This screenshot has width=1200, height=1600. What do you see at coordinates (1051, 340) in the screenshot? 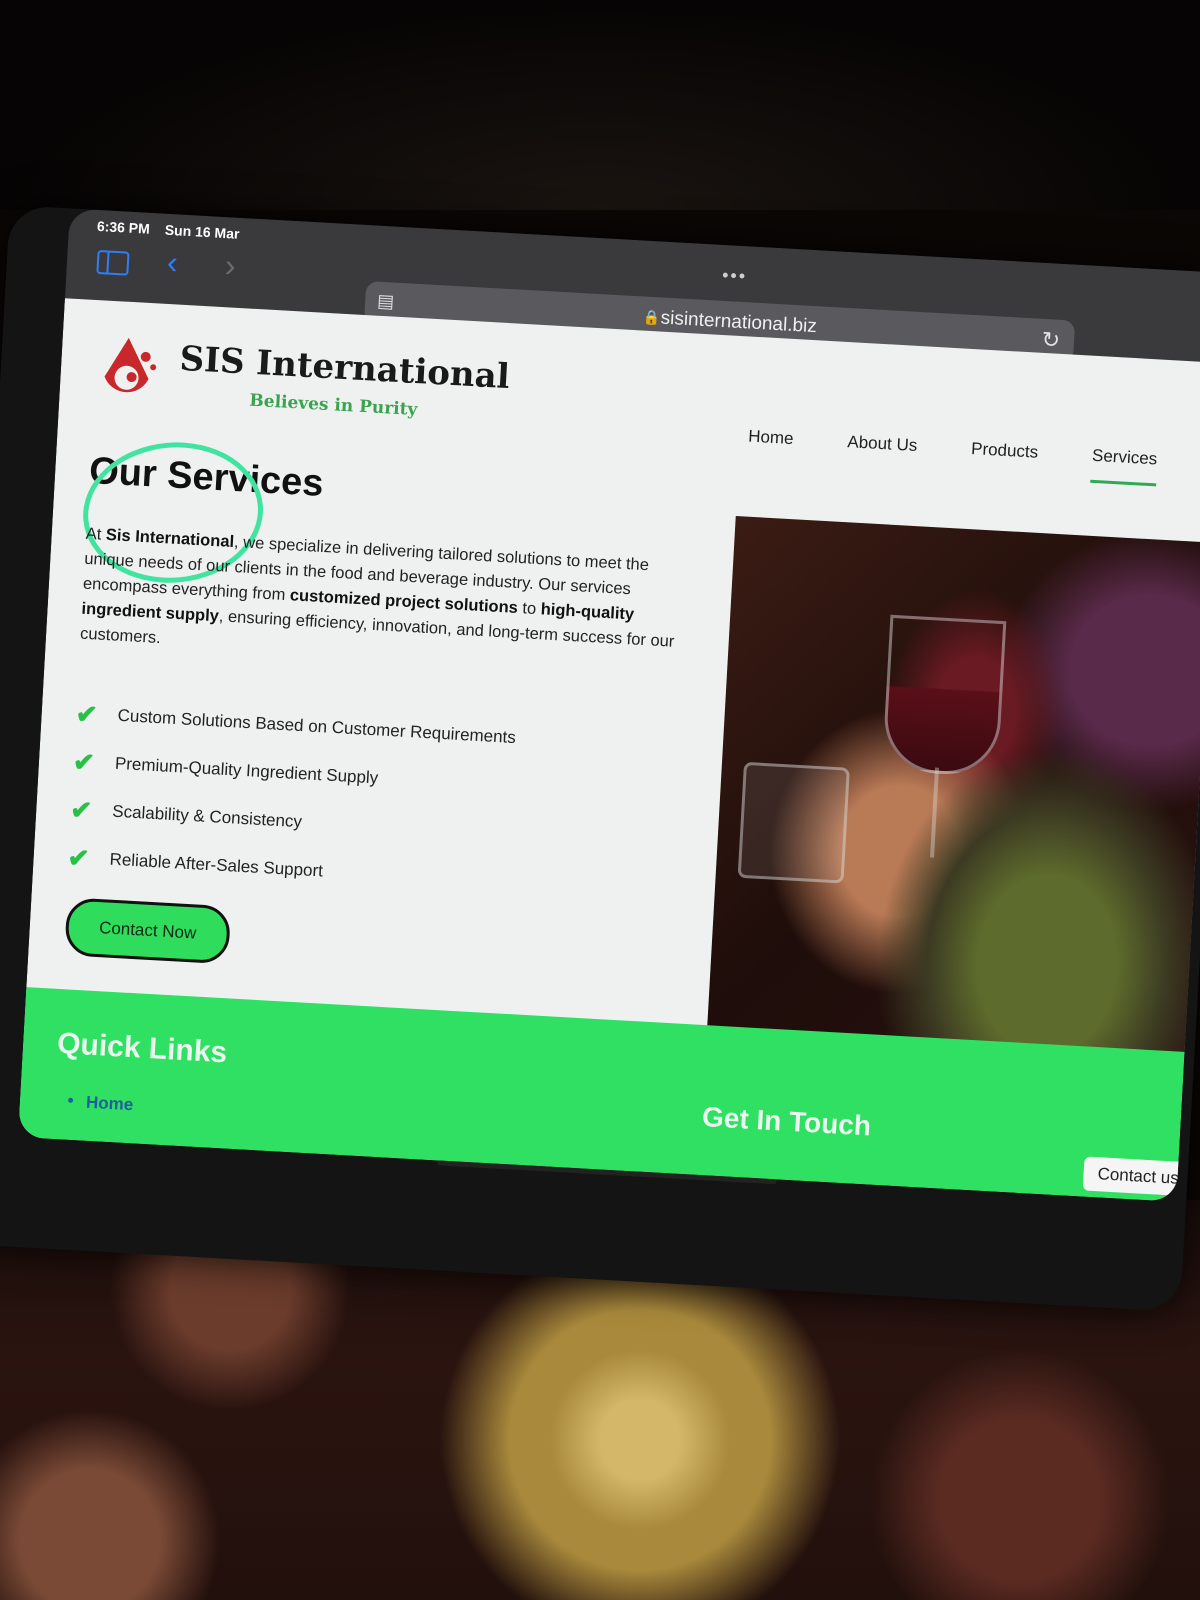
I see `reload-icon: ↻` at bounding box center [1051, 340].